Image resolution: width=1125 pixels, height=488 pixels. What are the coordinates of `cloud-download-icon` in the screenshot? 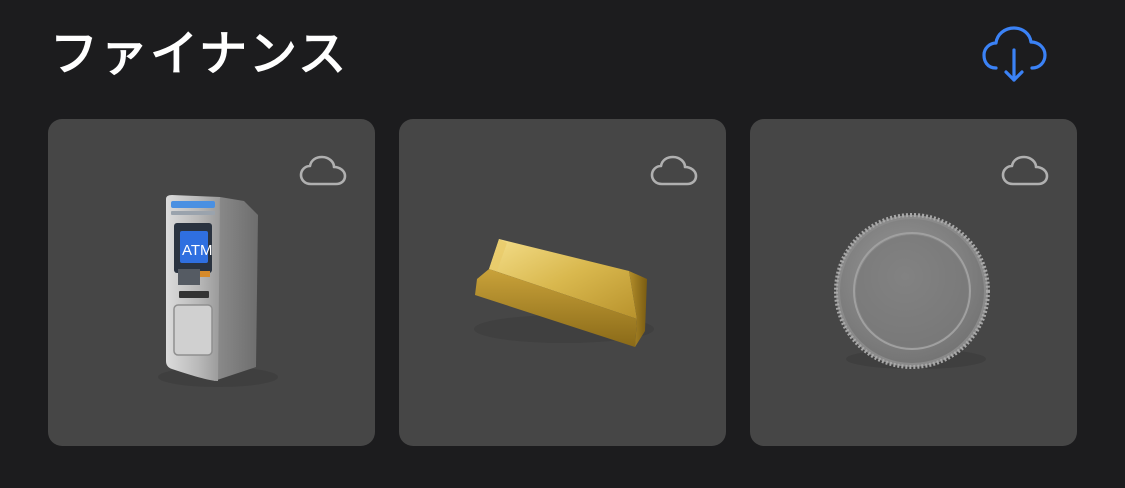 It's located at (1014, 54).